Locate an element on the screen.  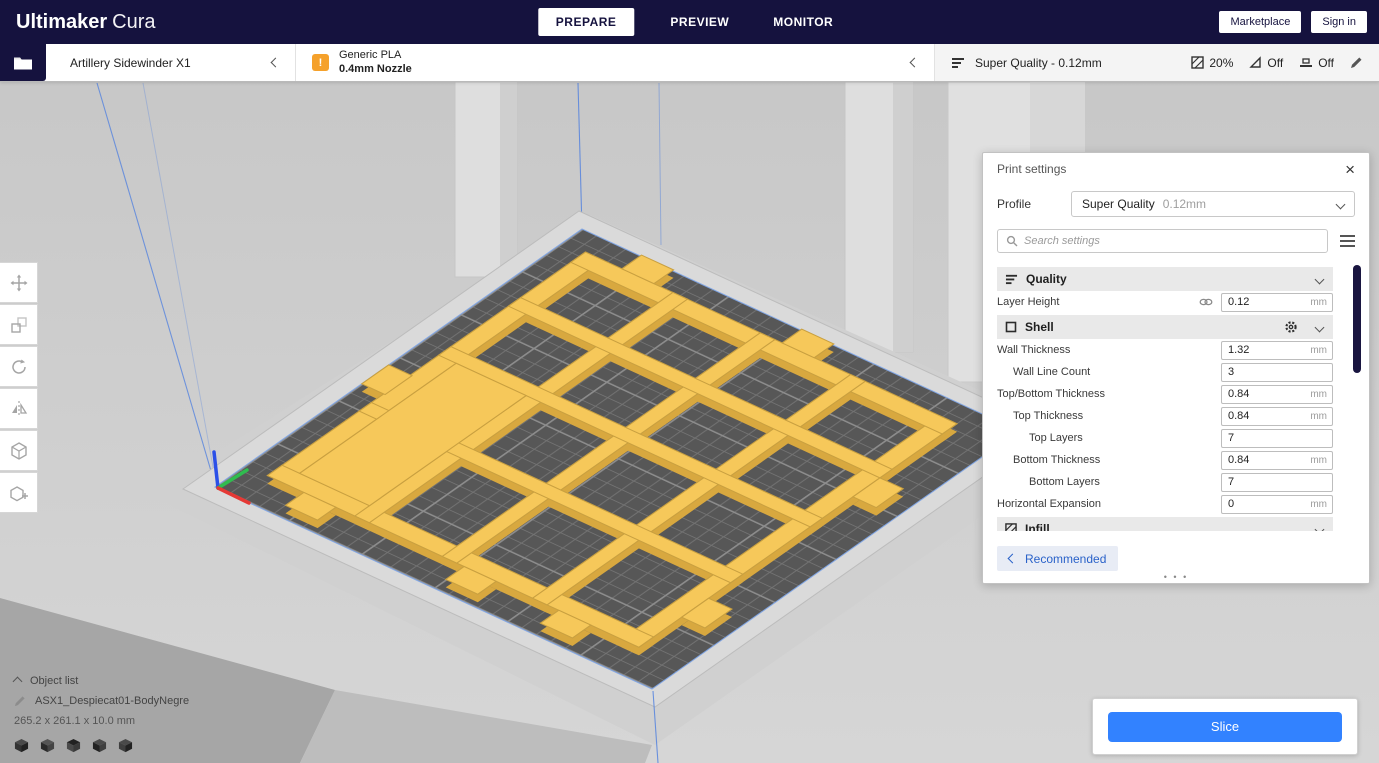
move-tool-button is located at coordinates (19, 282).